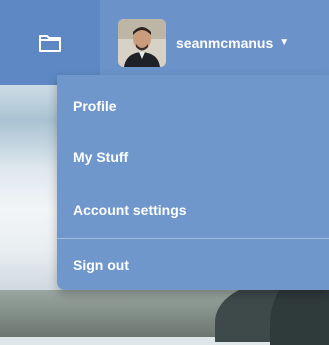 The width and height of the screenshot is (329, 345). Describe the element at coordinates (225, 42) in the screenshot. I see `username-label: seanmcmanus` at that location.